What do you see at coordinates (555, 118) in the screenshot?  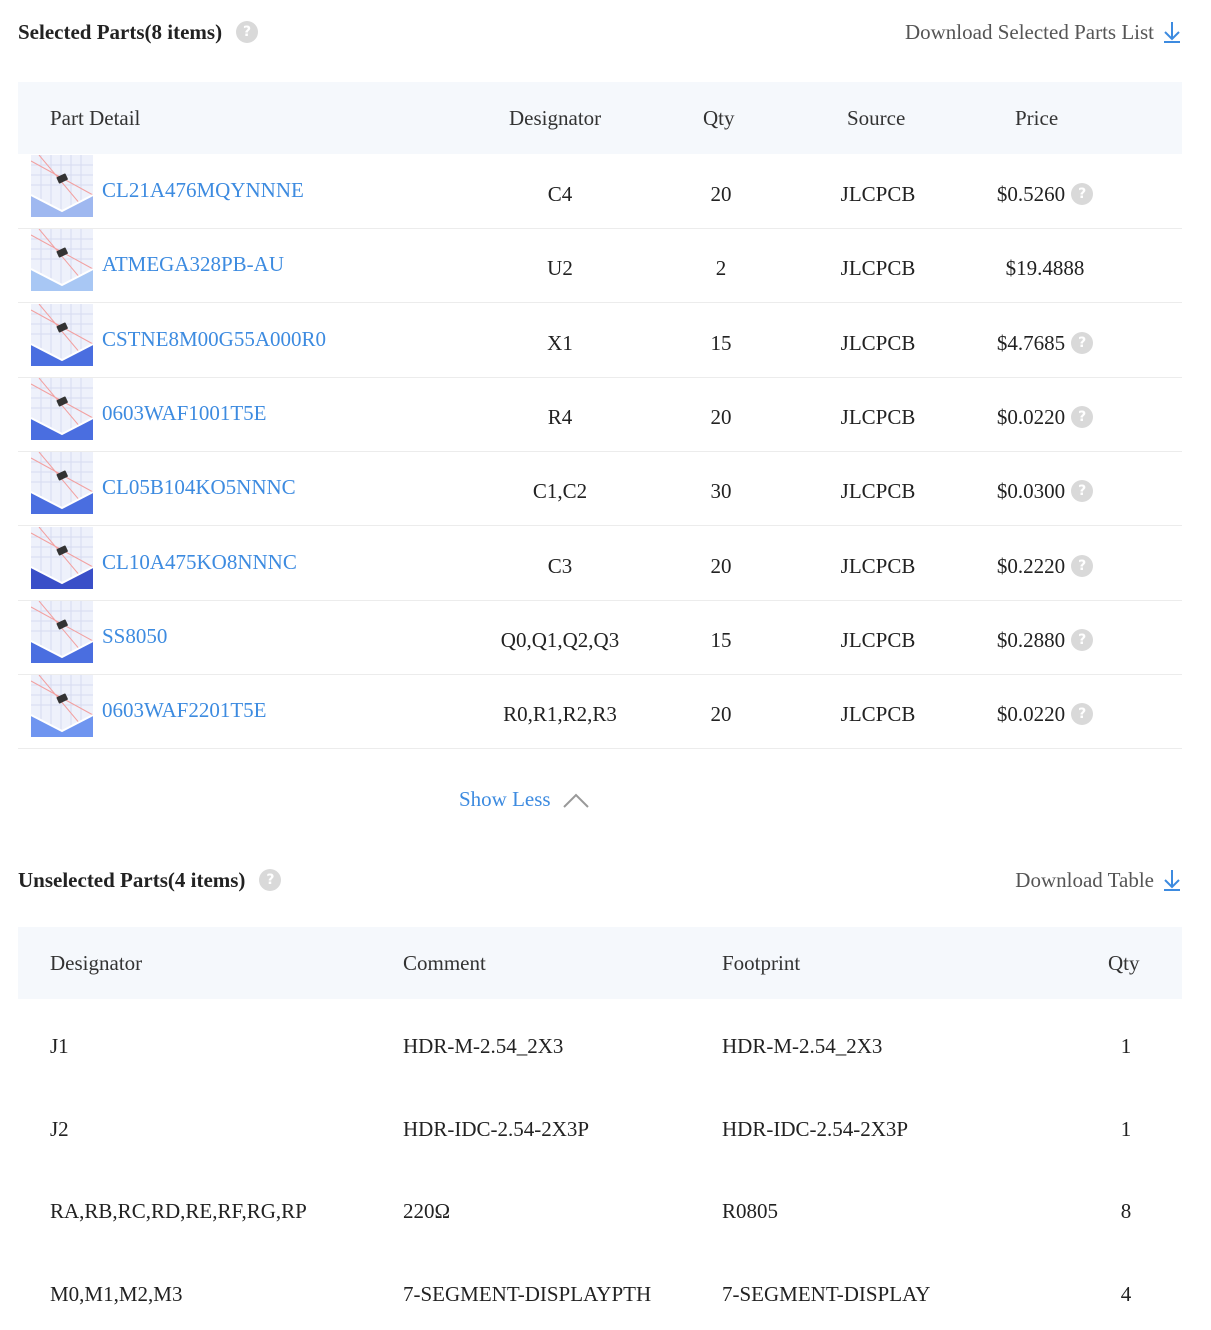 I see `col-designator: Designator` at bounding box center [555, 118].